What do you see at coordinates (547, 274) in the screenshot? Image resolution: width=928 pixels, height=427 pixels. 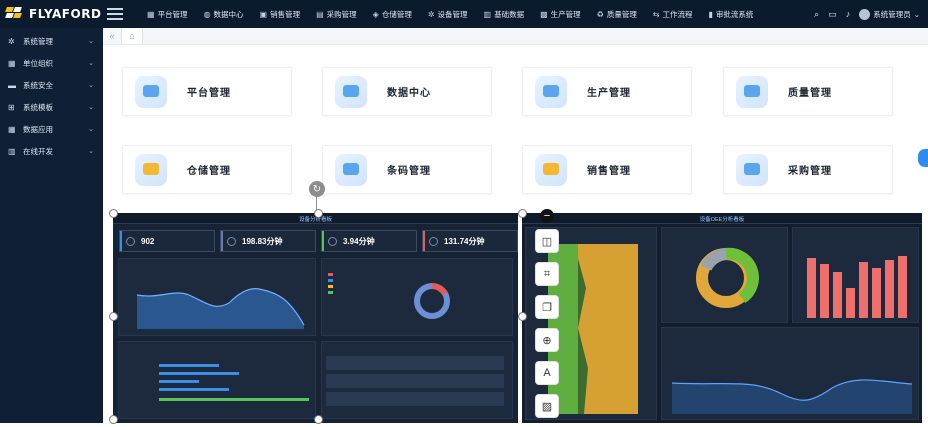 I see `crop-icon: ⌗` at bounding box center [547, 274].